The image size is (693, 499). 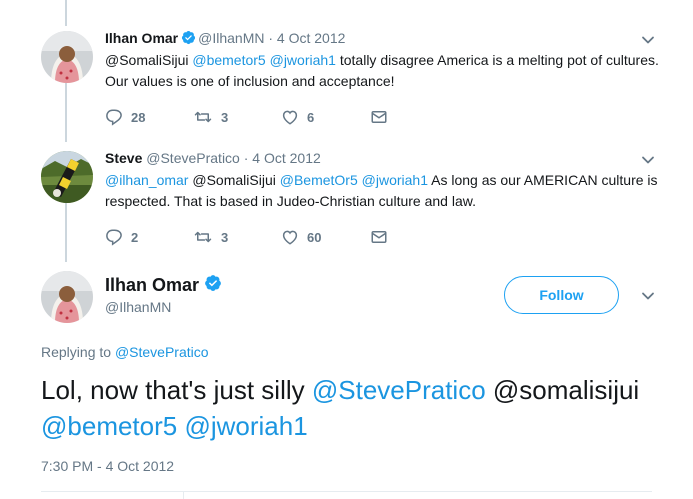 I want to click on reply-button: 2, so click(x=149, y=237).